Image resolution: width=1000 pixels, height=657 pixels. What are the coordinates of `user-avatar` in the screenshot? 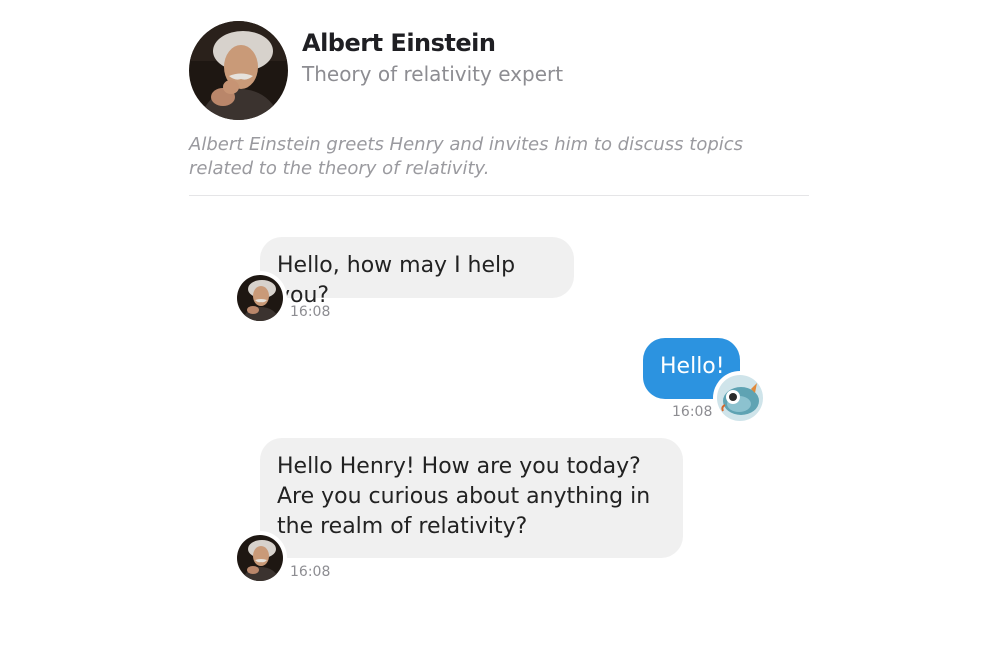 It's located at (740, 398).